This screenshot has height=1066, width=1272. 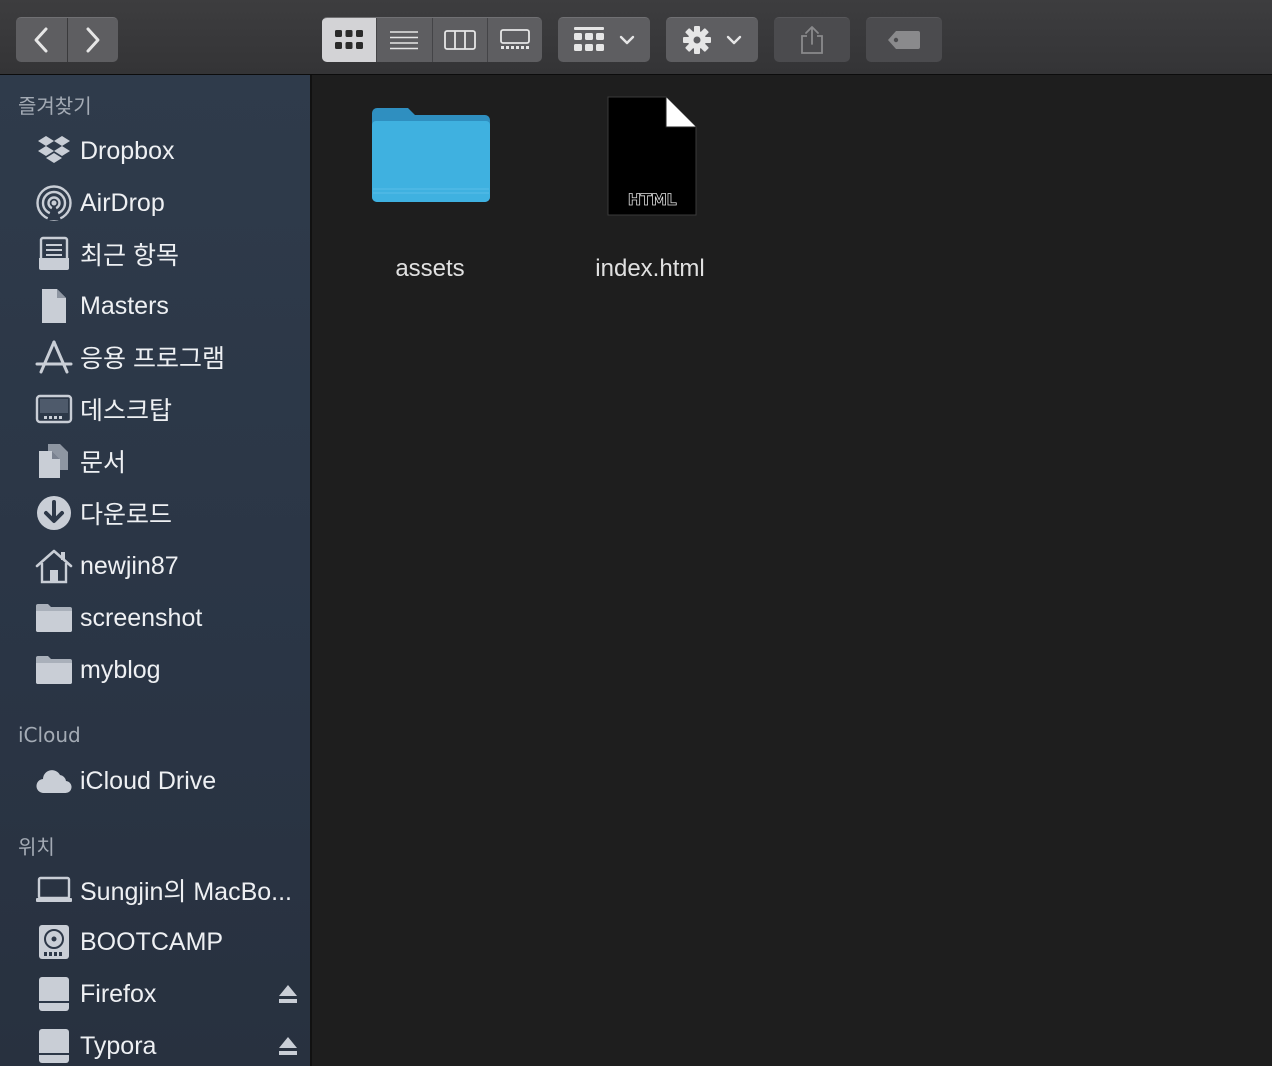 What do you see at coordinates (118, 1045) in the screenshot?
I see `sidebar-item-label: Typora` at bounding box center [118, 1045].